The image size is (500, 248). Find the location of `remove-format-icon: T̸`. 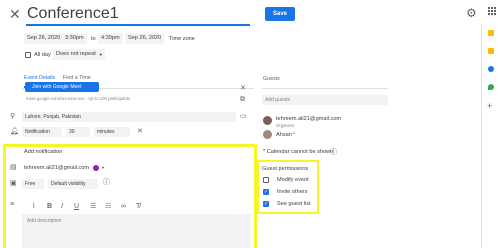

remove-format-icon: T̸ is located at coordinates (138, 207).